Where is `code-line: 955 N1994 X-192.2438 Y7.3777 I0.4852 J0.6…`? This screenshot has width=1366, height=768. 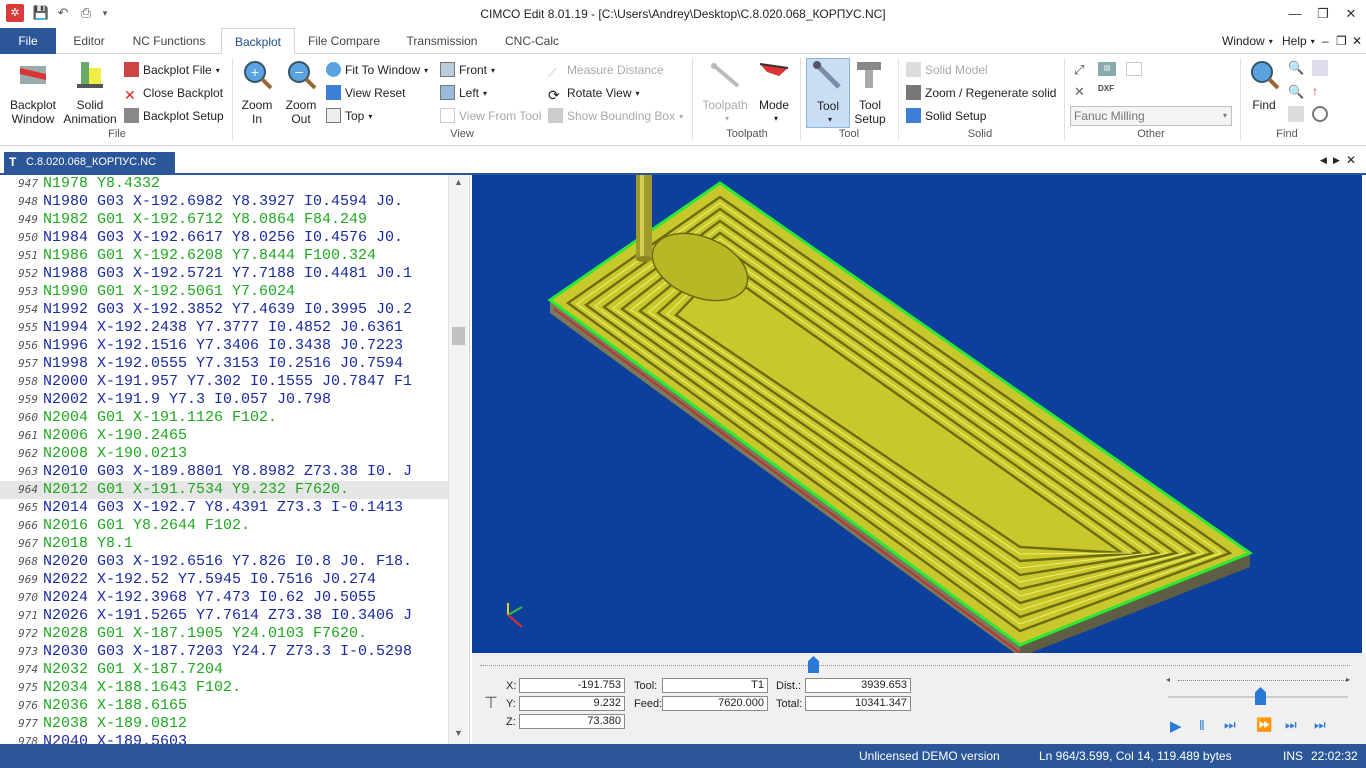
code-line: 955 N1994 X-192.2438 Y7.3777 I0.4852 J0.6… is located at coordinates (224, 328).